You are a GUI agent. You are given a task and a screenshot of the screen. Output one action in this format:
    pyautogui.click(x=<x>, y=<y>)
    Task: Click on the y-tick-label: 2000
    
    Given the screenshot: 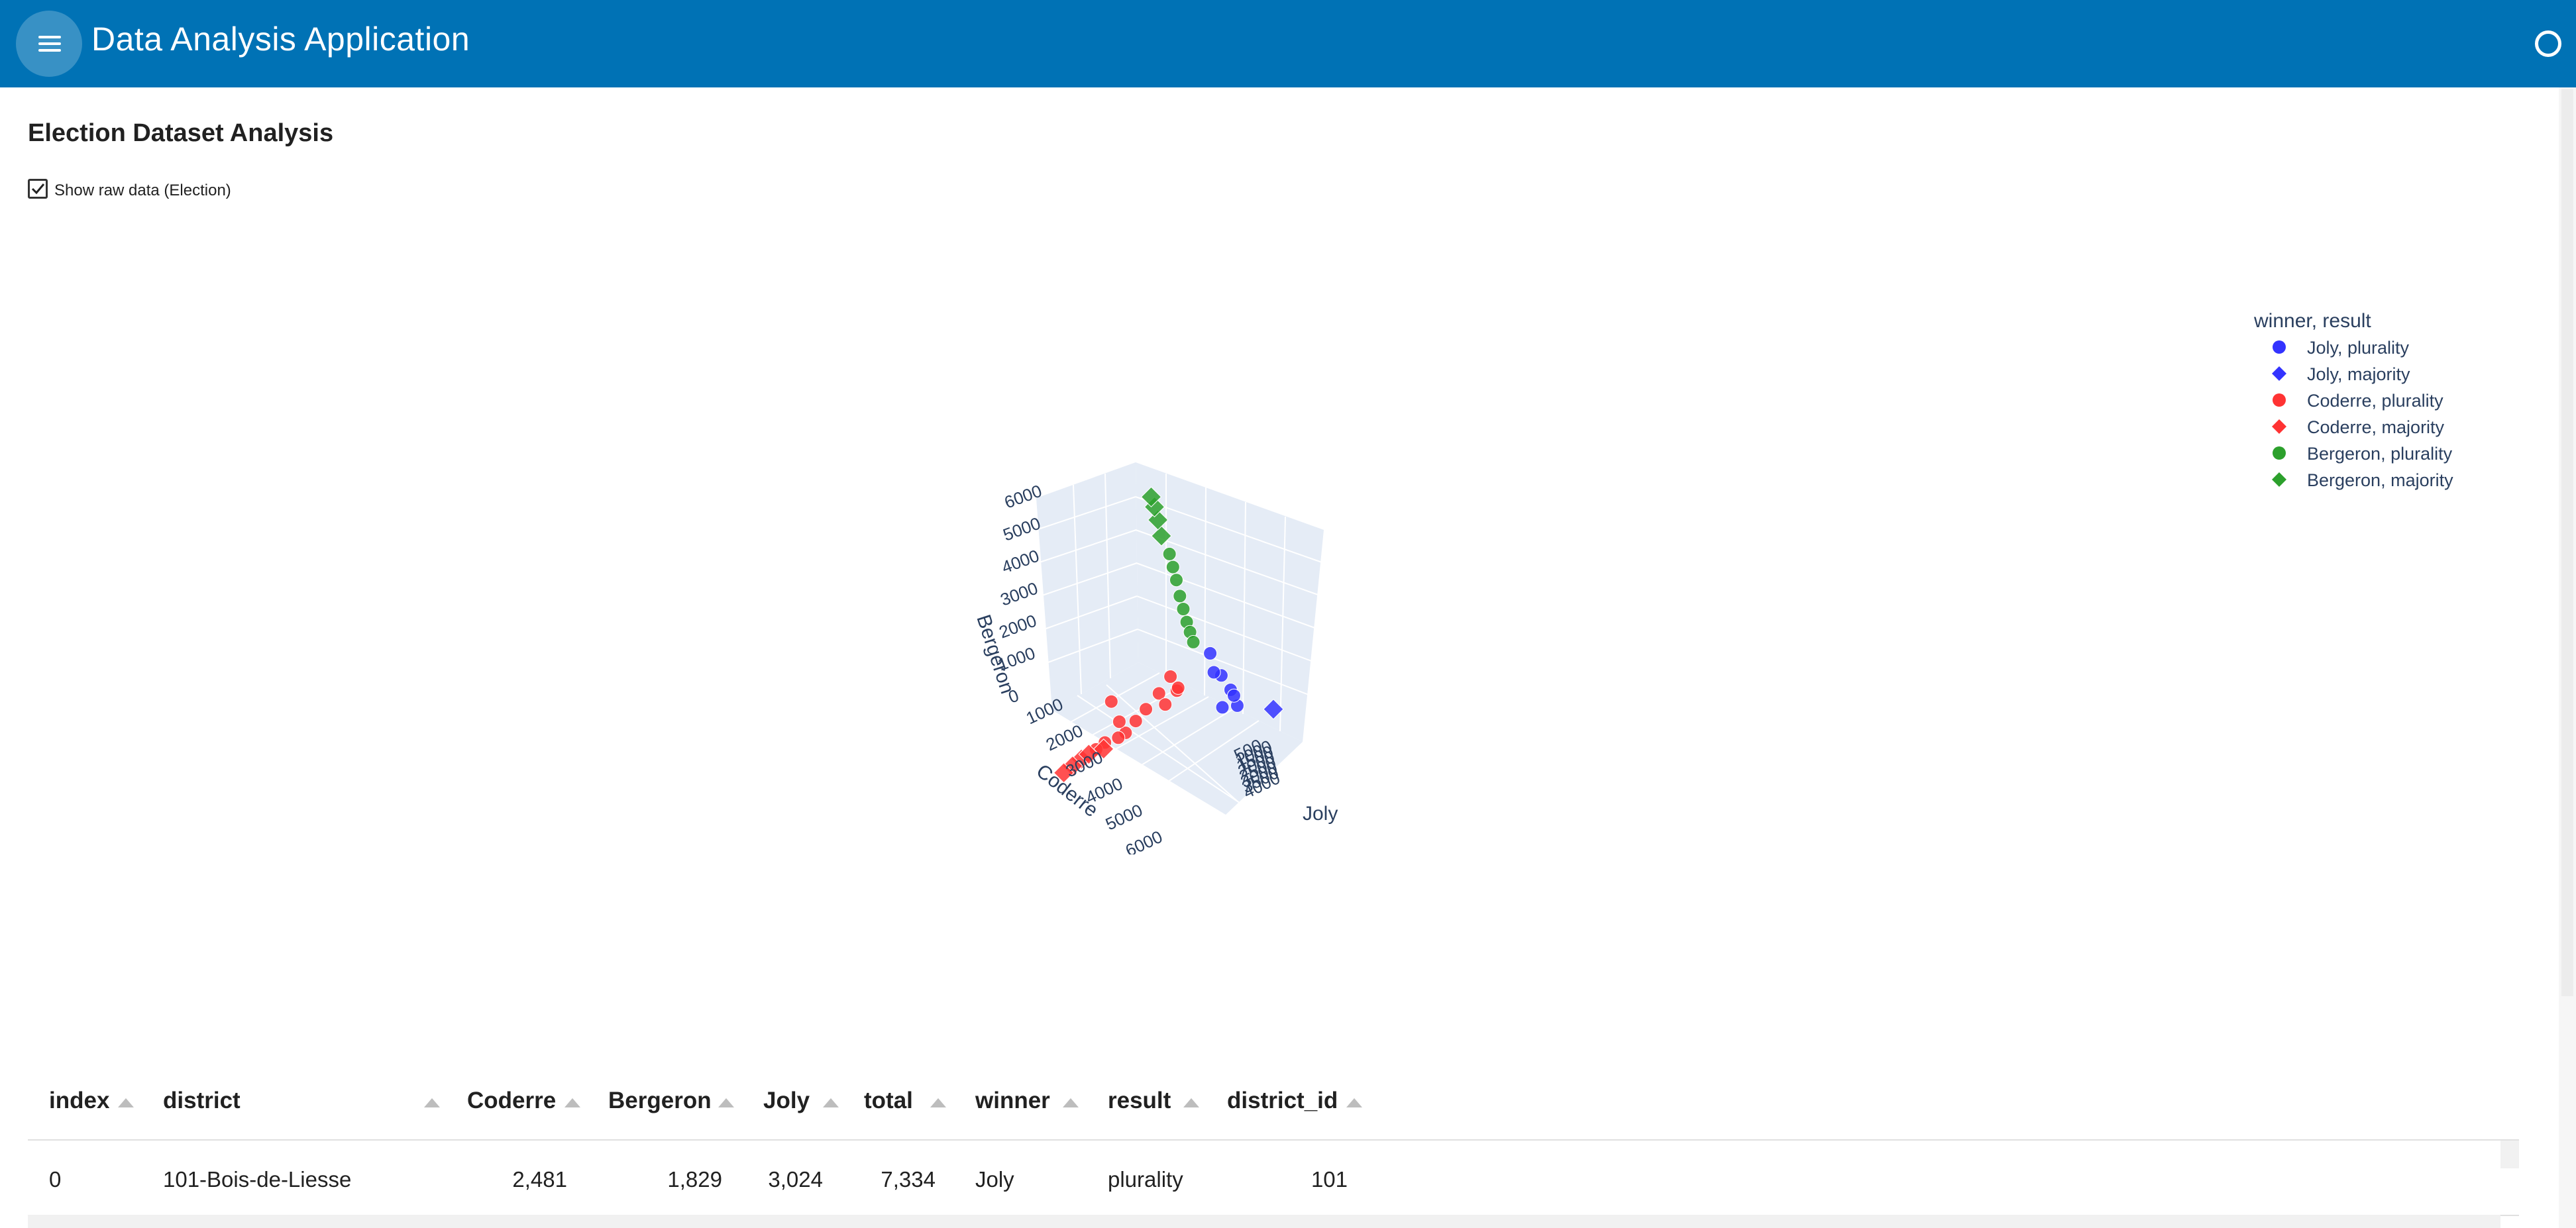 What is the action you would take?
    pyautogui.click(x=1064, y=738)
    